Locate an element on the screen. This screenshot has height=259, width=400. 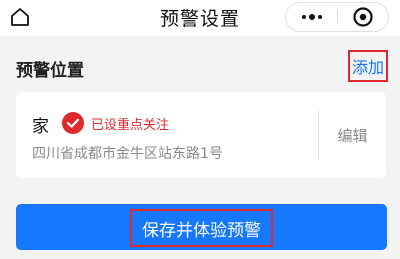
add-location-button: 添加 is located at coordinates (368, 66).